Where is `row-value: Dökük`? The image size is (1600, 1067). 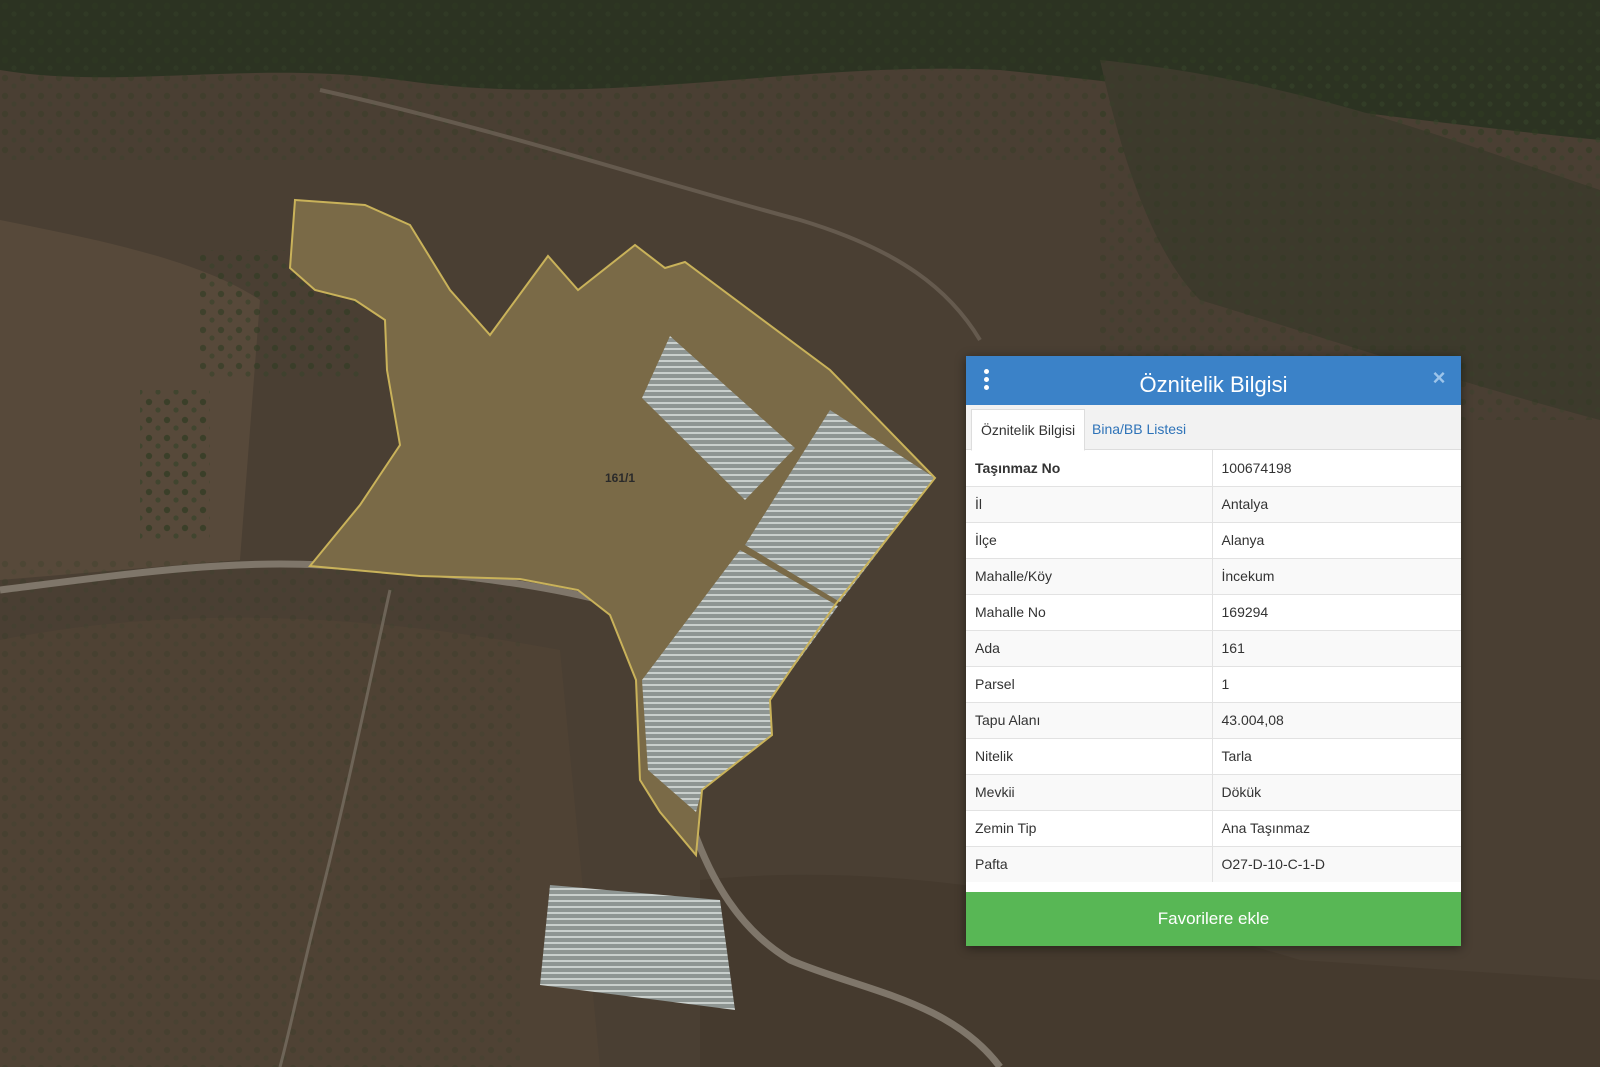 row-value: Dökük is located at coordinates (1336, 791).